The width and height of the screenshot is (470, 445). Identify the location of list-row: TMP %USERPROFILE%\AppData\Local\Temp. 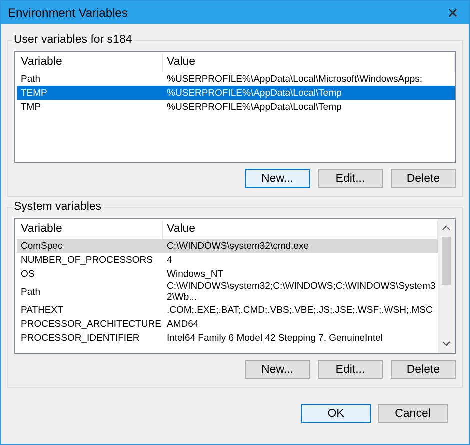
(236, 107).